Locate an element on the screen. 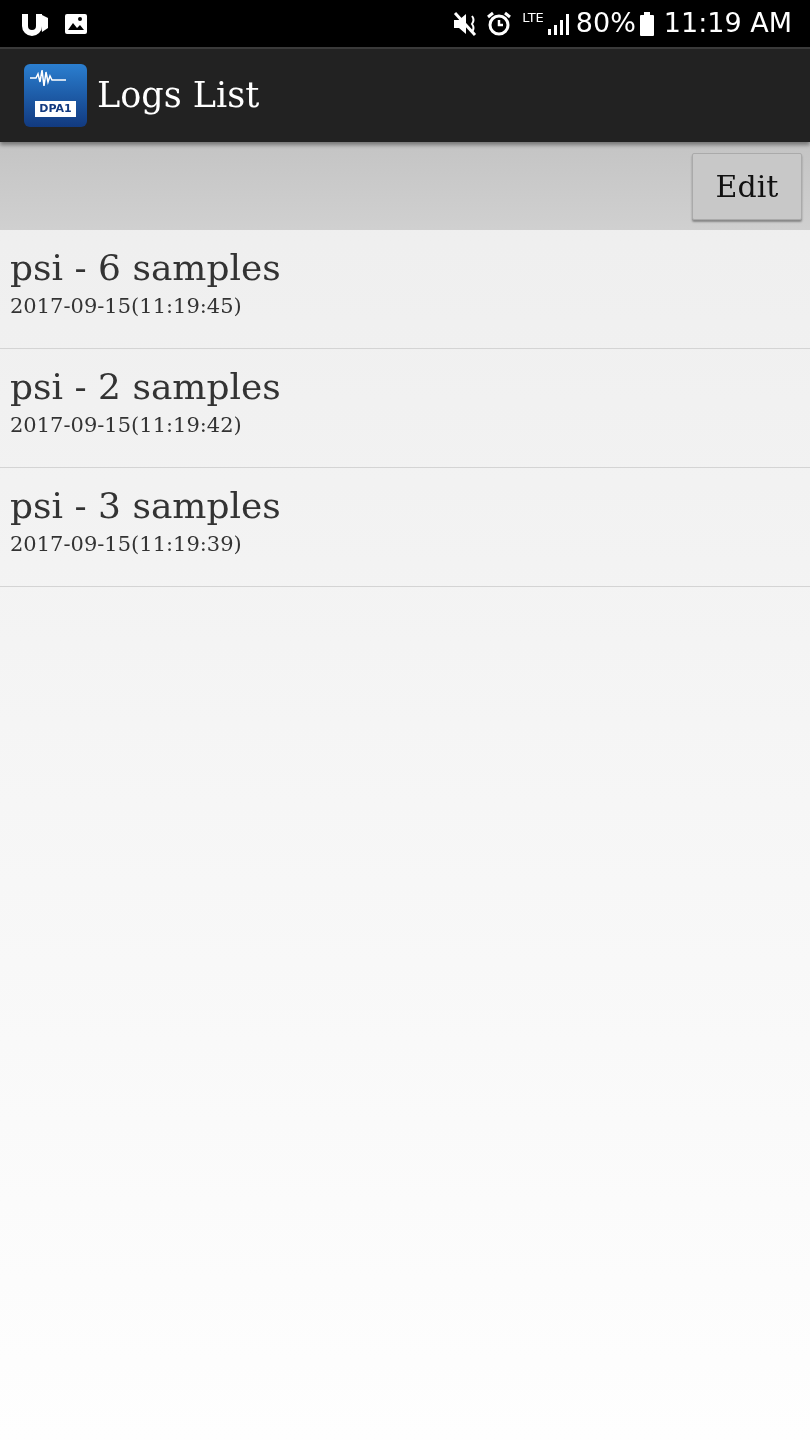  alarm-icon is located at coordinates (499, 23).